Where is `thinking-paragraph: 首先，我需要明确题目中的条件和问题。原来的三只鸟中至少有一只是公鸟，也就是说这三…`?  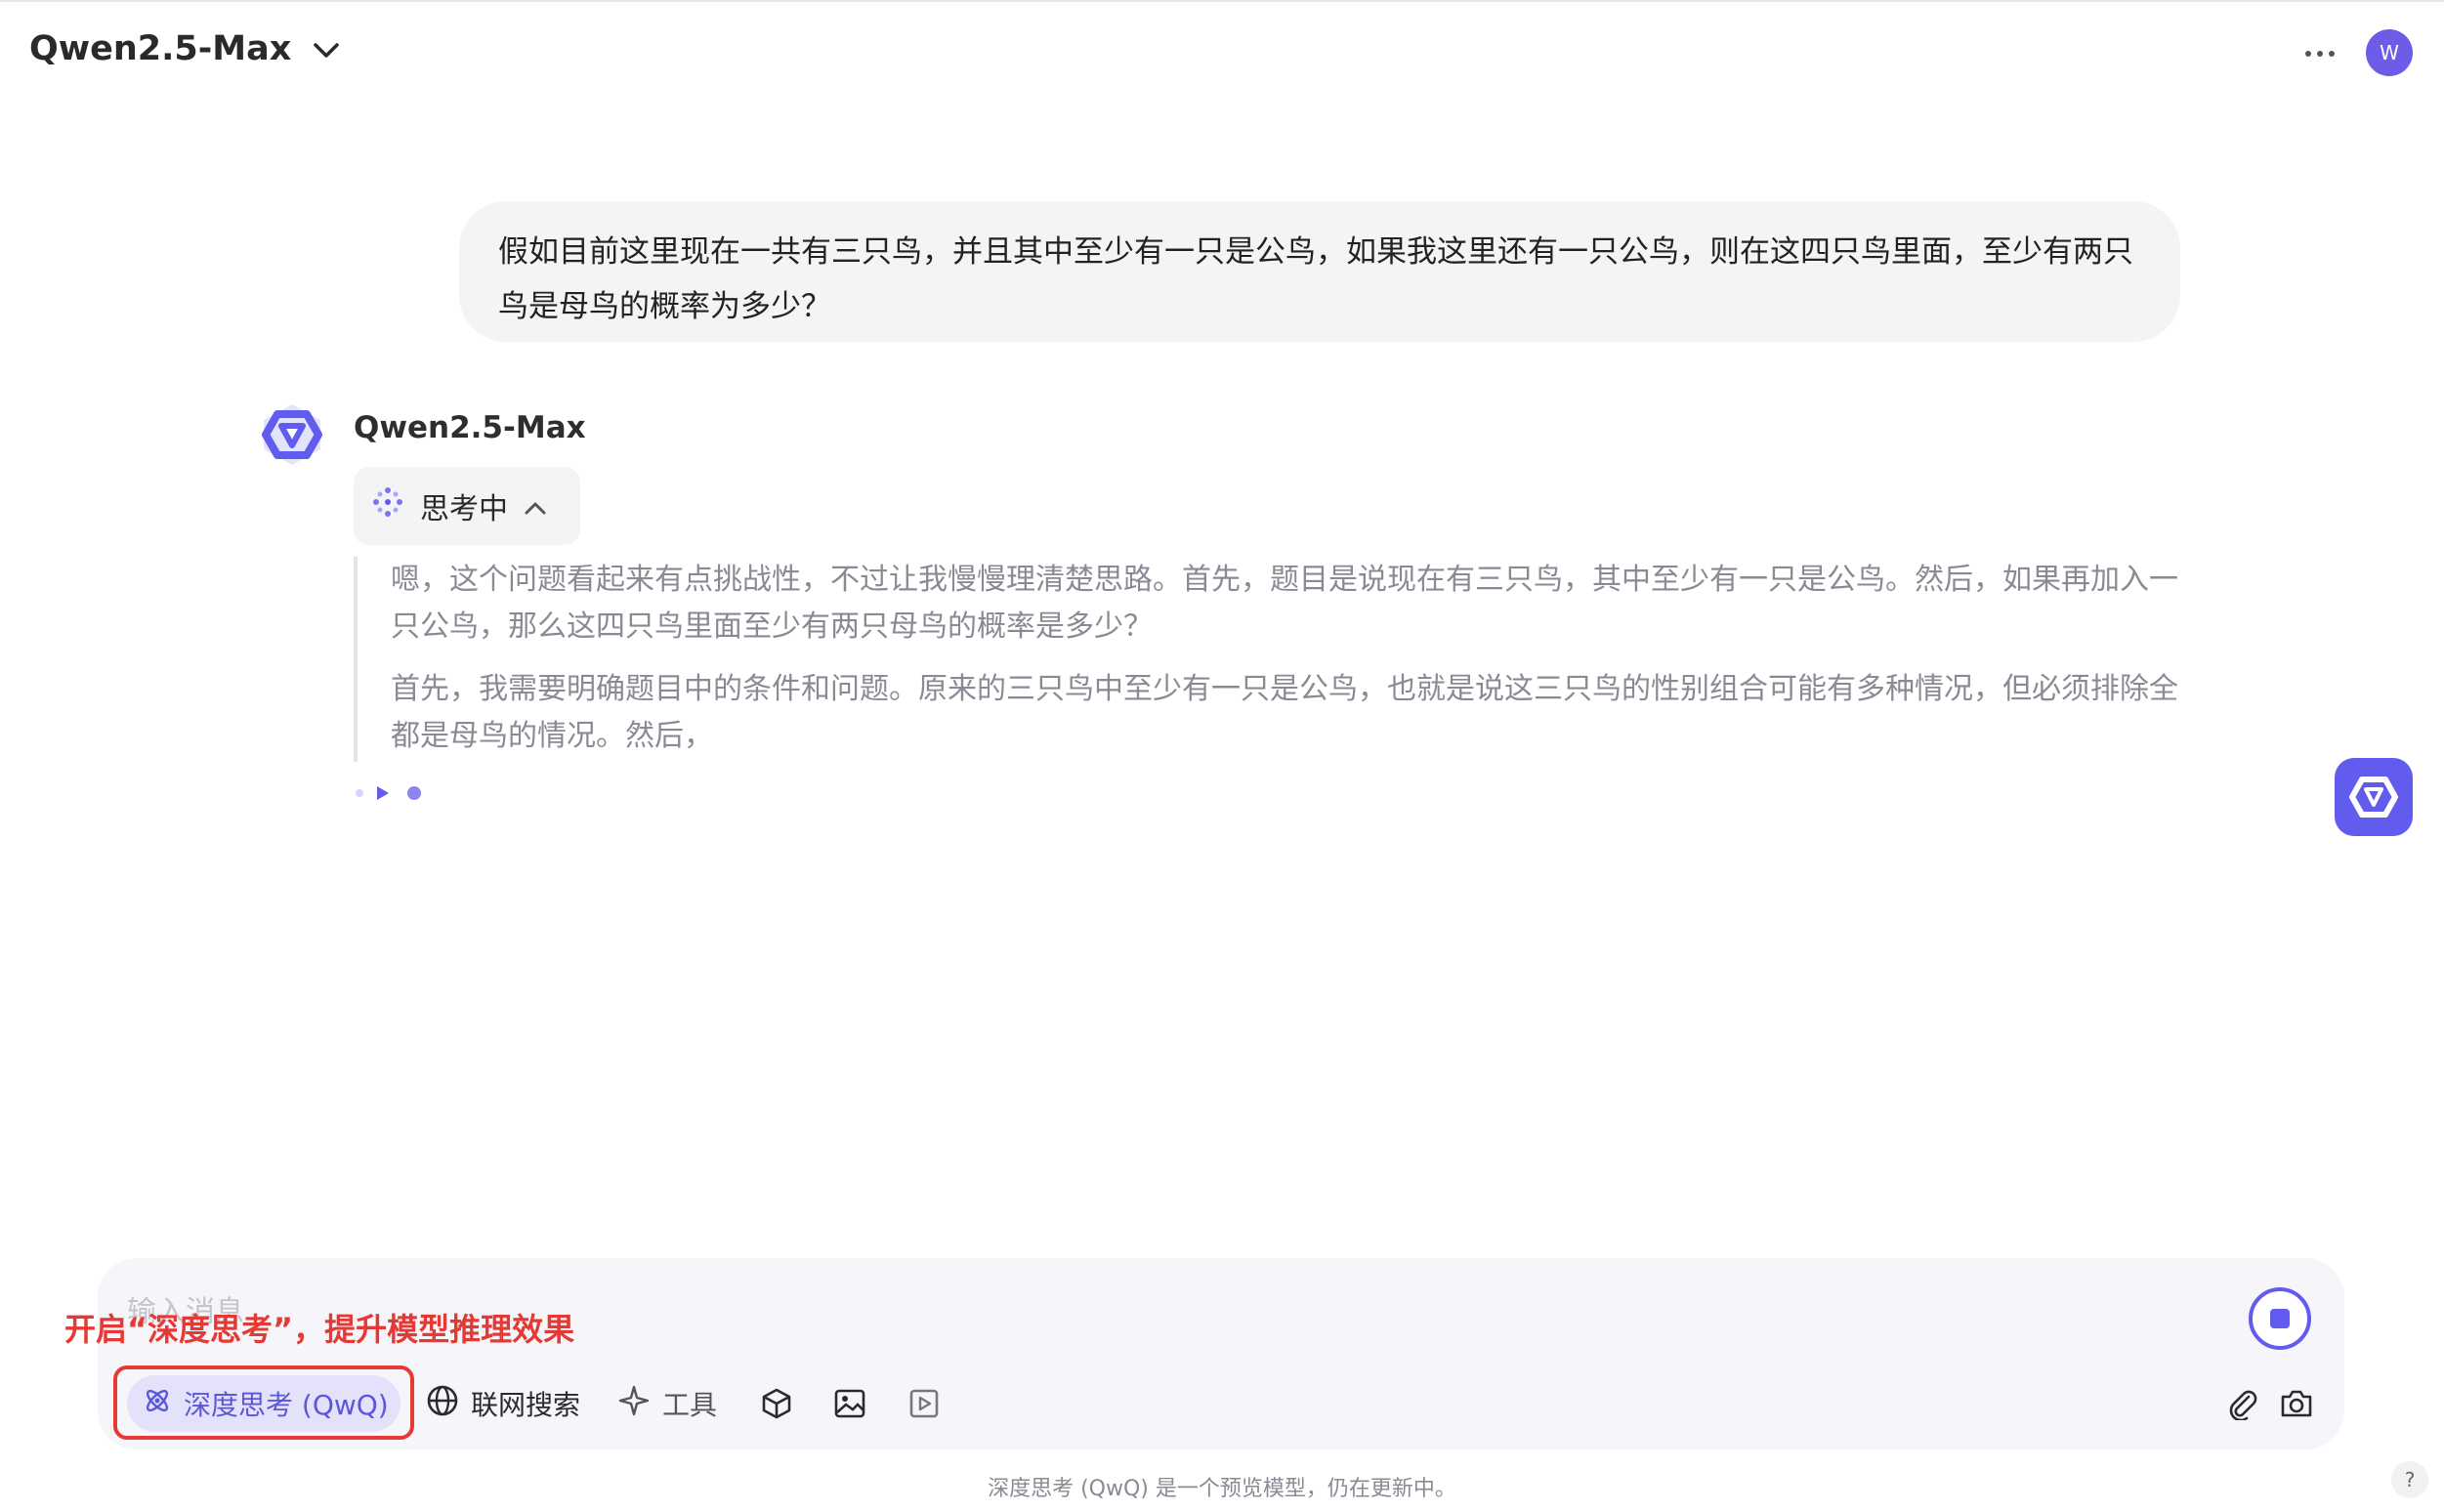
thinking-paragraph: 首先，我需要明确题目中的条件和问题。原来的三只鸟中至少有一只是公鸟，也就是说这三… is located at coordinates (1284, 712).